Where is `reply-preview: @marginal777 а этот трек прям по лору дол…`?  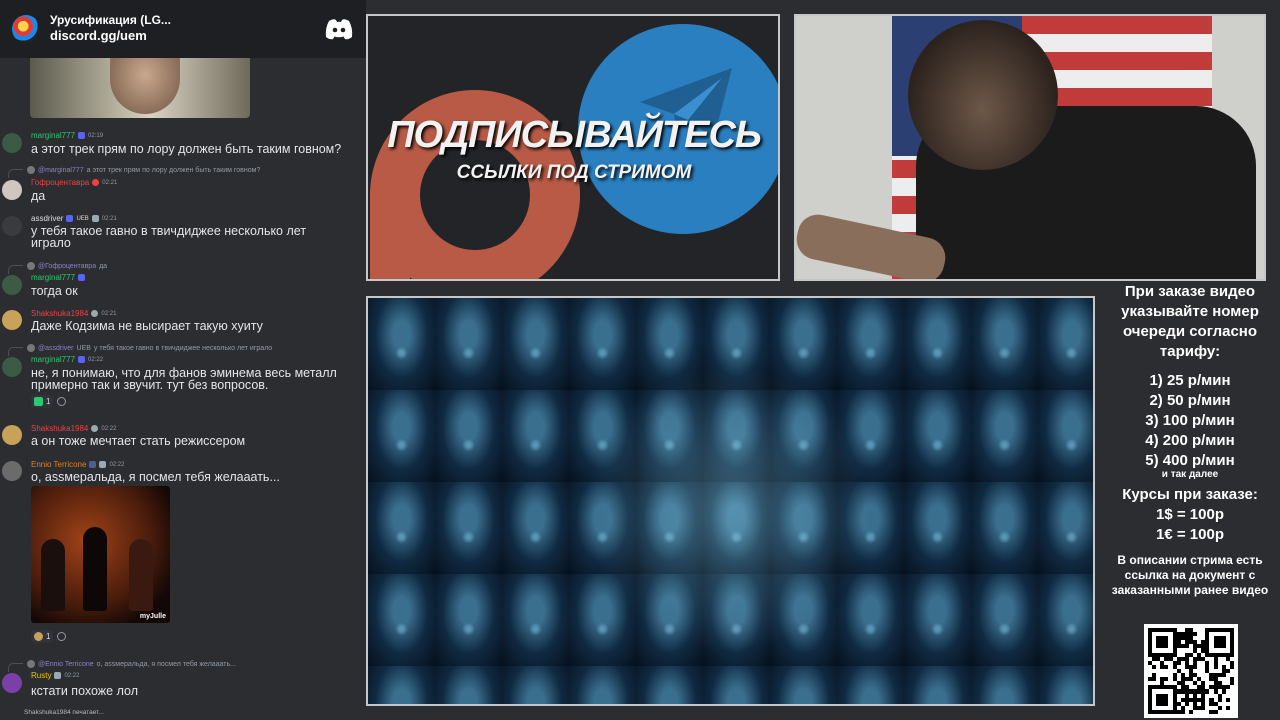
reply-preview: @marginal777 а этот трек прям по лору дол… is located at coordinates (134, 170).